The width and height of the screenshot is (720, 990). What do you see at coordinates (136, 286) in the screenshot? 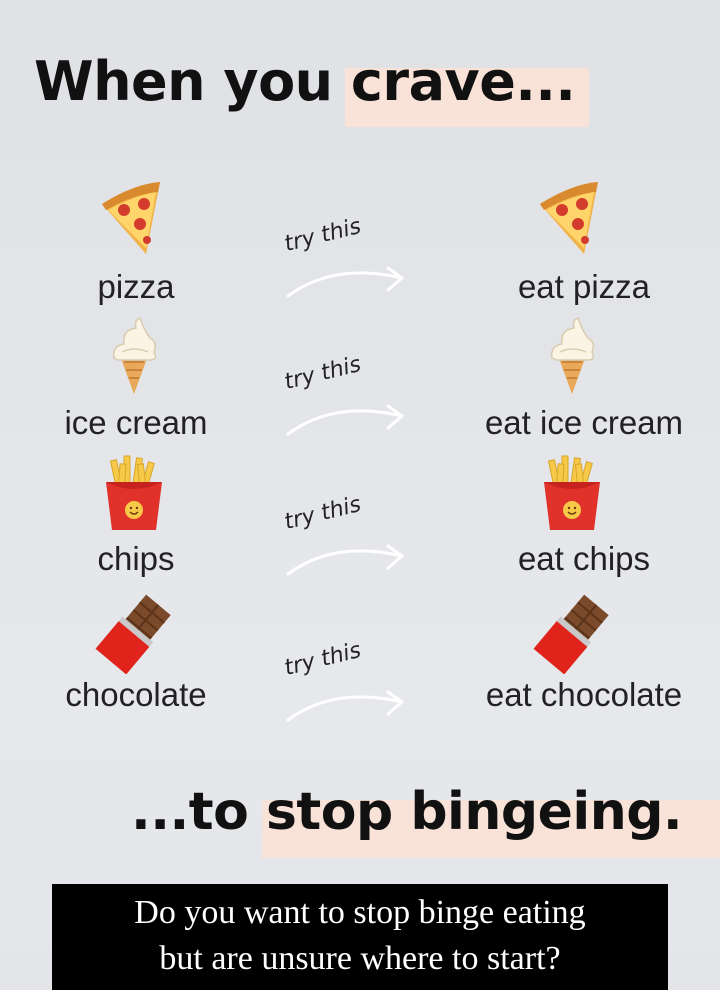
I see `craving-label: pizza` at bounding box center [136, 286].